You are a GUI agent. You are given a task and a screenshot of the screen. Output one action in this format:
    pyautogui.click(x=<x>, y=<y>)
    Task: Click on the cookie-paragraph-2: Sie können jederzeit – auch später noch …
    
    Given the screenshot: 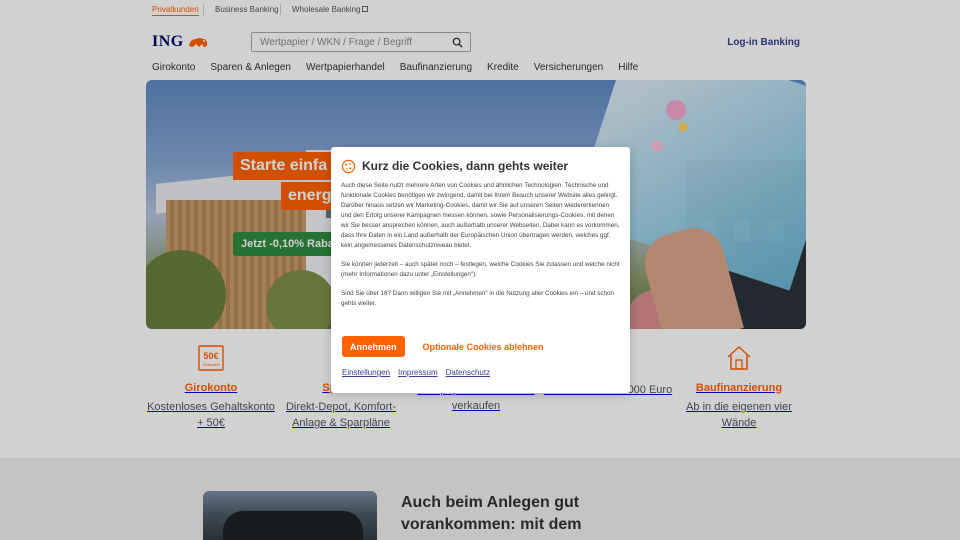 What is the action you would take?
    pyautogui.click(x=480, y=269)
    